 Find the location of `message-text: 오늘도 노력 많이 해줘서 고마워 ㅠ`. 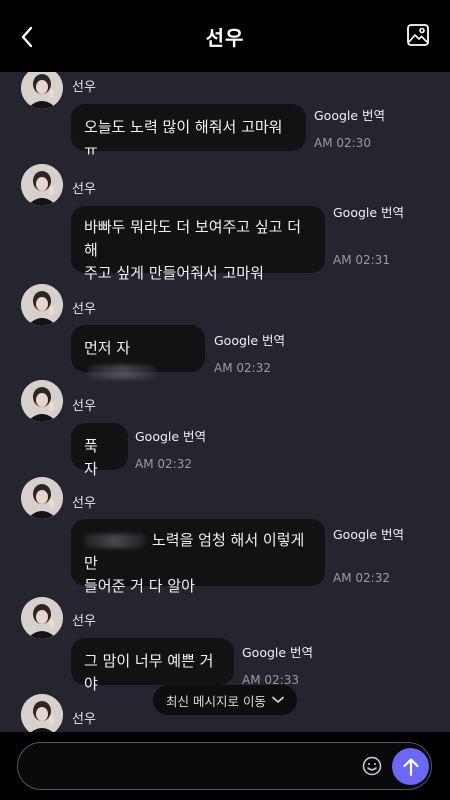

message-text: 오늘도 노력 많이 해줘서 고마워 ㅠ is located at coordinates (183, 138).